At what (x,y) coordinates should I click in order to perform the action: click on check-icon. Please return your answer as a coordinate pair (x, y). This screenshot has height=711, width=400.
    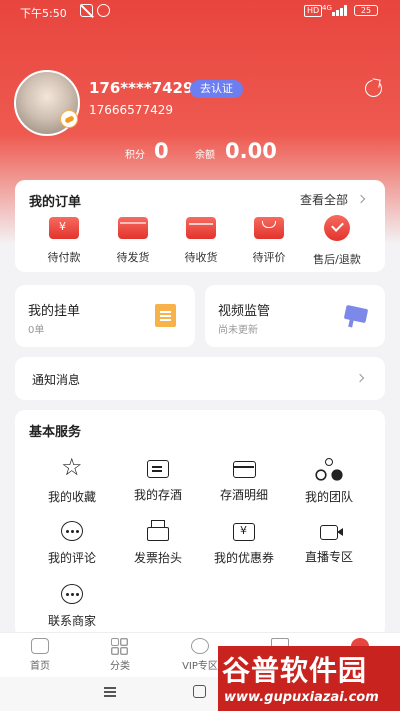
    Looking at the image, I should click on (337, 228).